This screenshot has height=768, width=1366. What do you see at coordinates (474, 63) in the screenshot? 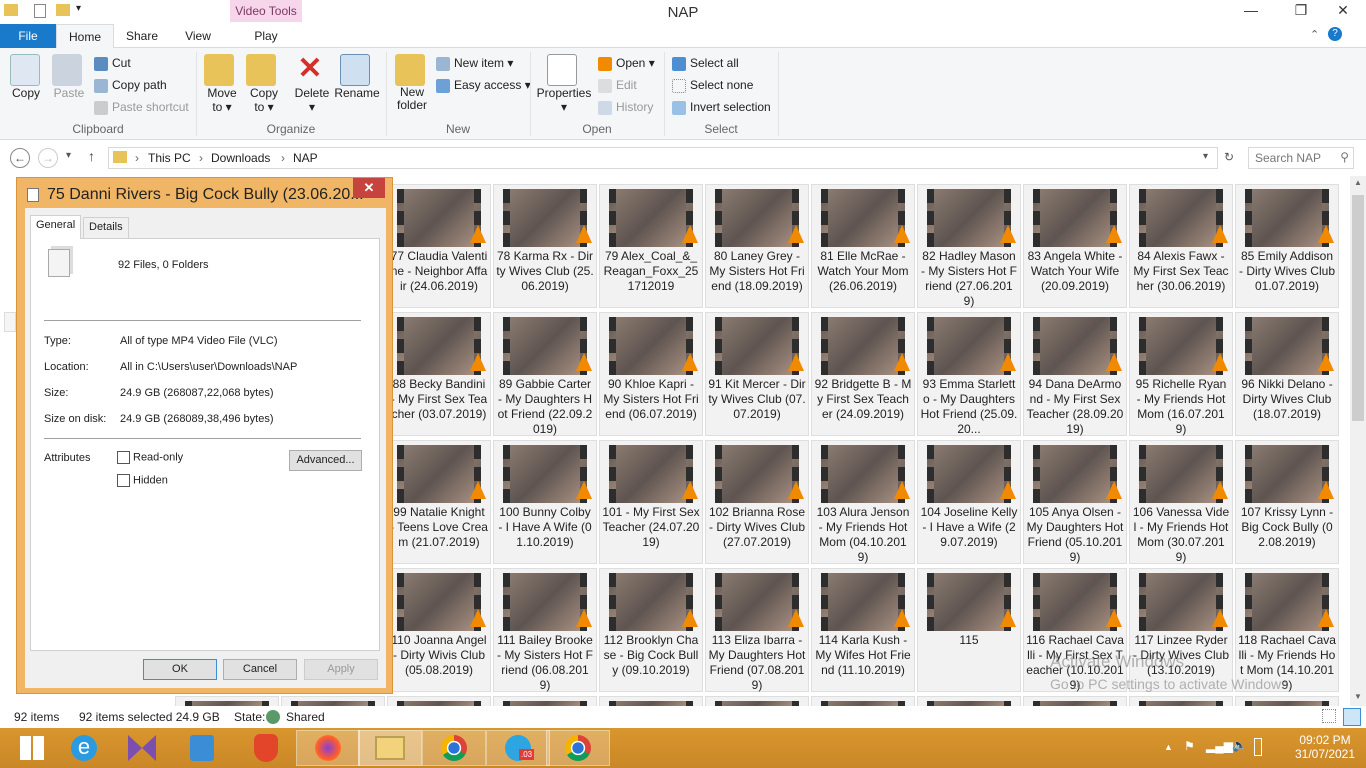
I see `new-item-button: New item ▾` at bounding box center [474, 63].